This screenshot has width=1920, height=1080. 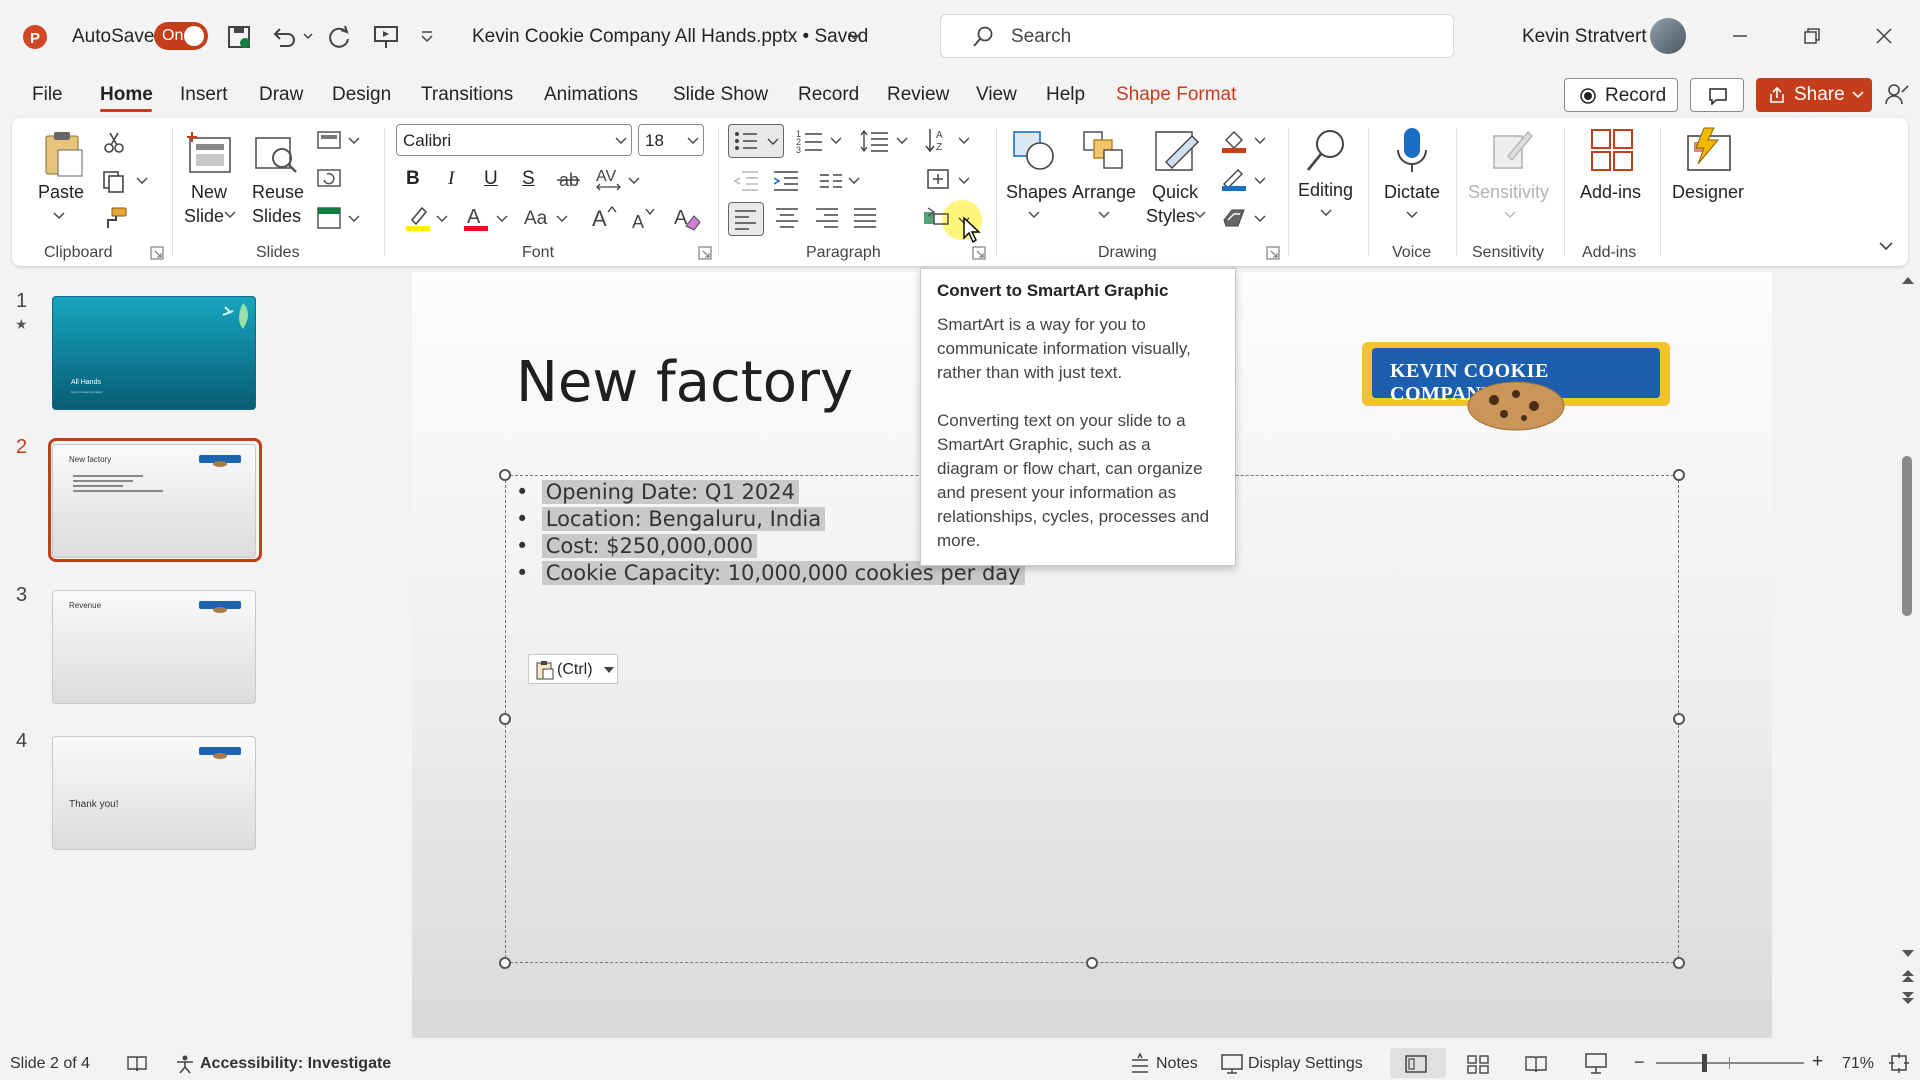 What do you see at coordinates (427, 37) in the screenshot?
I see `customize-quick-access-icon` at bounding box center [427, 37].